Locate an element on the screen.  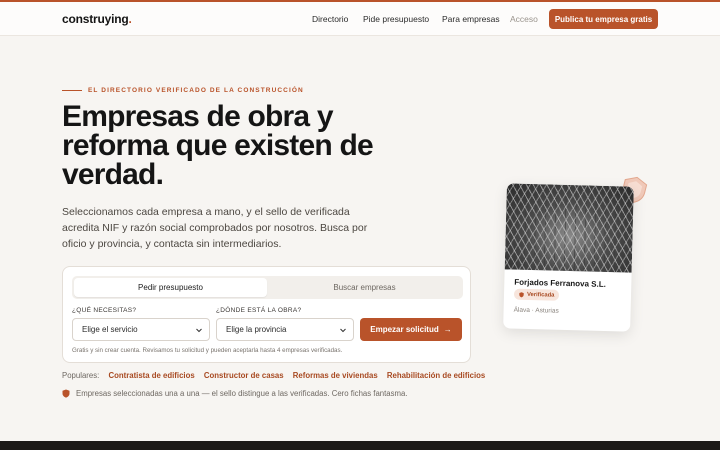
form-tabs: Pedir presupuesto Buscar empresas is located at coordinates (267, 287).